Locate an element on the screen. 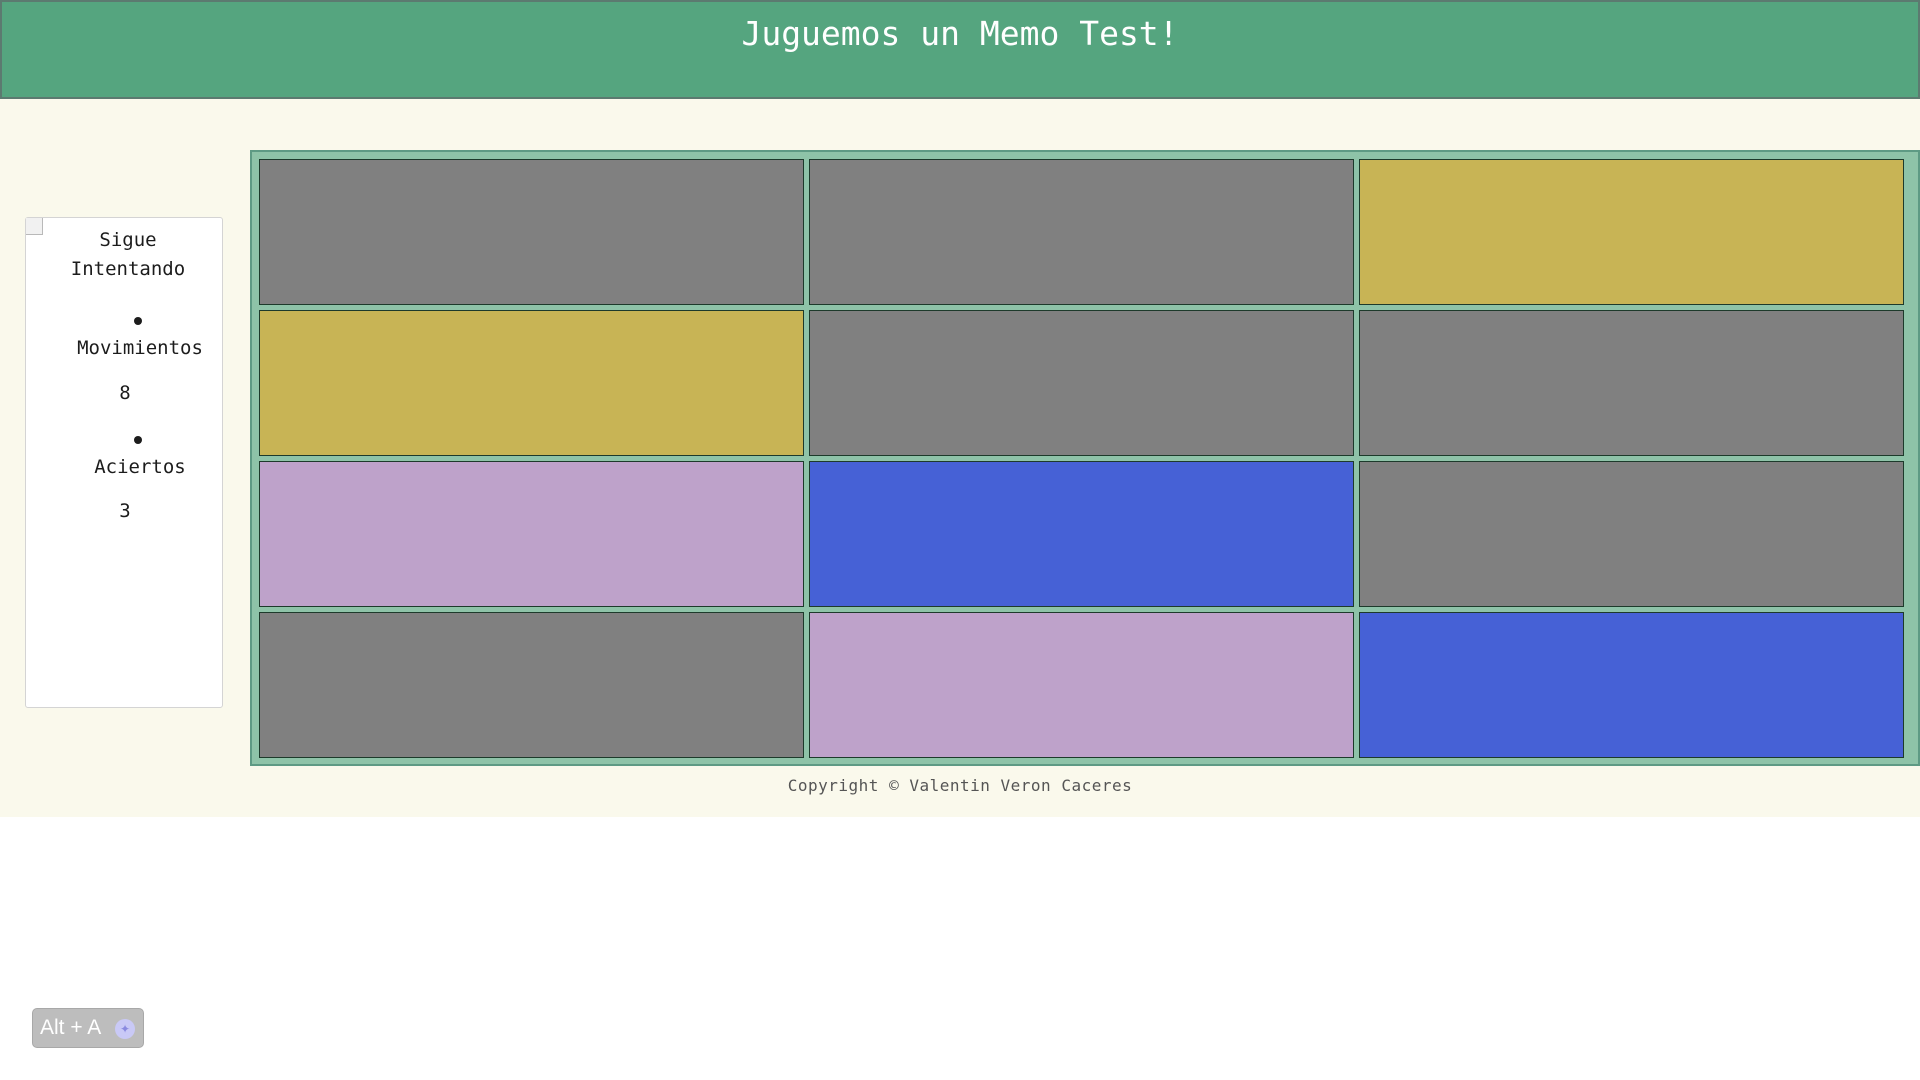 Image resolution: width=1920 pixels, height=1080 pixels. moves-label: Movimientos is located at coordinates (140, 348).